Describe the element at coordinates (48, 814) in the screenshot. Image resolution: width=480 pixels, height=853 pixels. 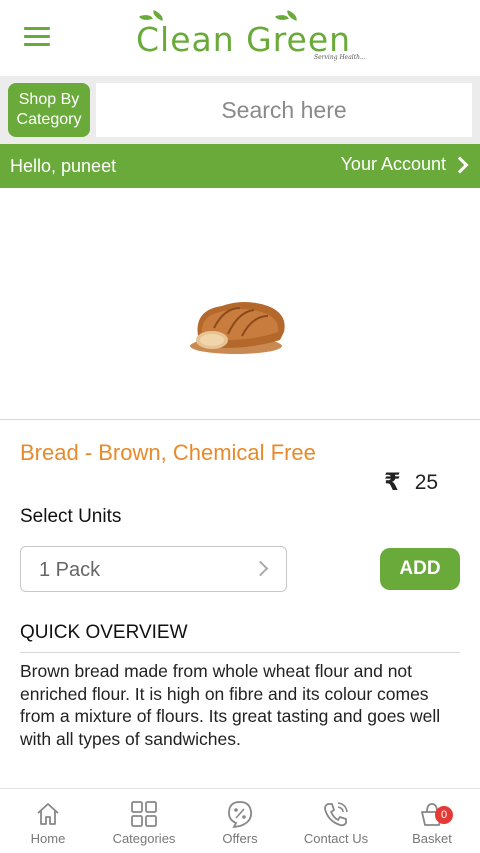
I see `home-icon` at that location.